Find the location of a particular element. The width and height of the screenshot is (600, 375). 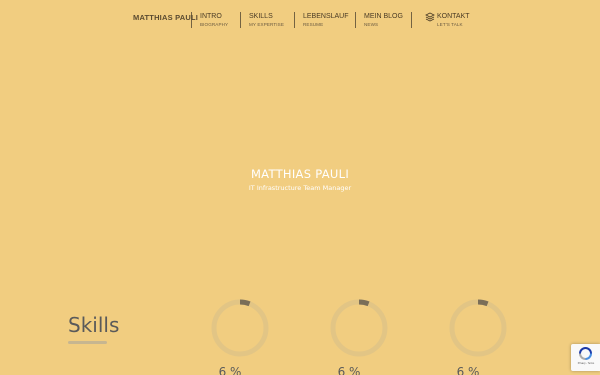

recaptcha-badge: Privacy - Terms is located at coordinates (585, 357).